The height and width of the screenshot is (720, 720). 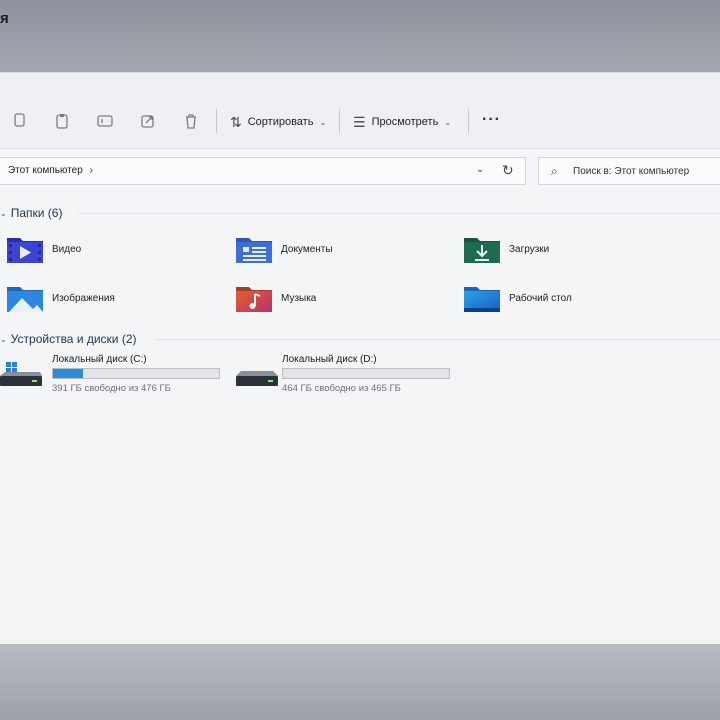 I want to click on drive-free-space: 391 ГБ свободно из 476 ГБ, so click(x=111, y=388).